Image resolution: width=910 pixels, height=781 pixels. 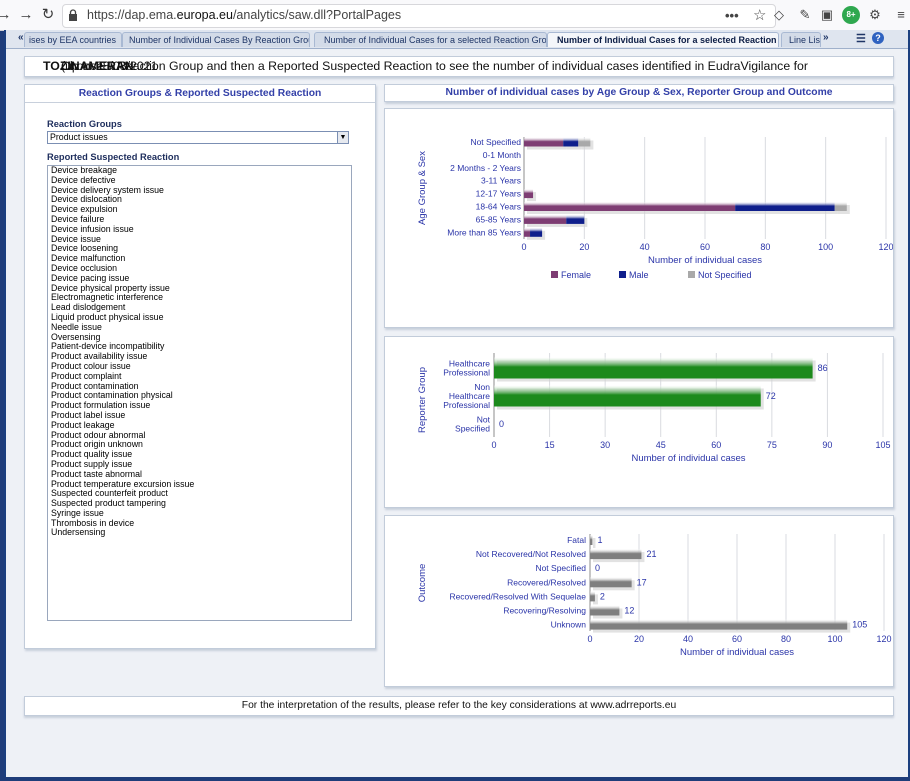 I want to click on y-tick-label: Recovered/Resolved, so click(x=546, y=582).